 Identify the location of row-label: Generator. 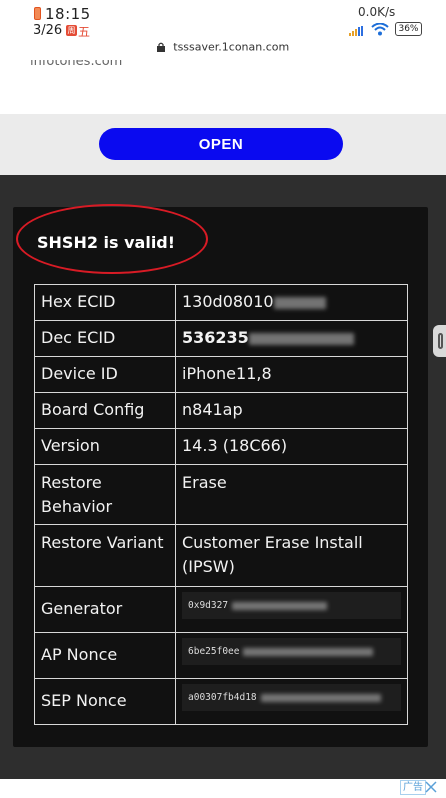
(105, 609).